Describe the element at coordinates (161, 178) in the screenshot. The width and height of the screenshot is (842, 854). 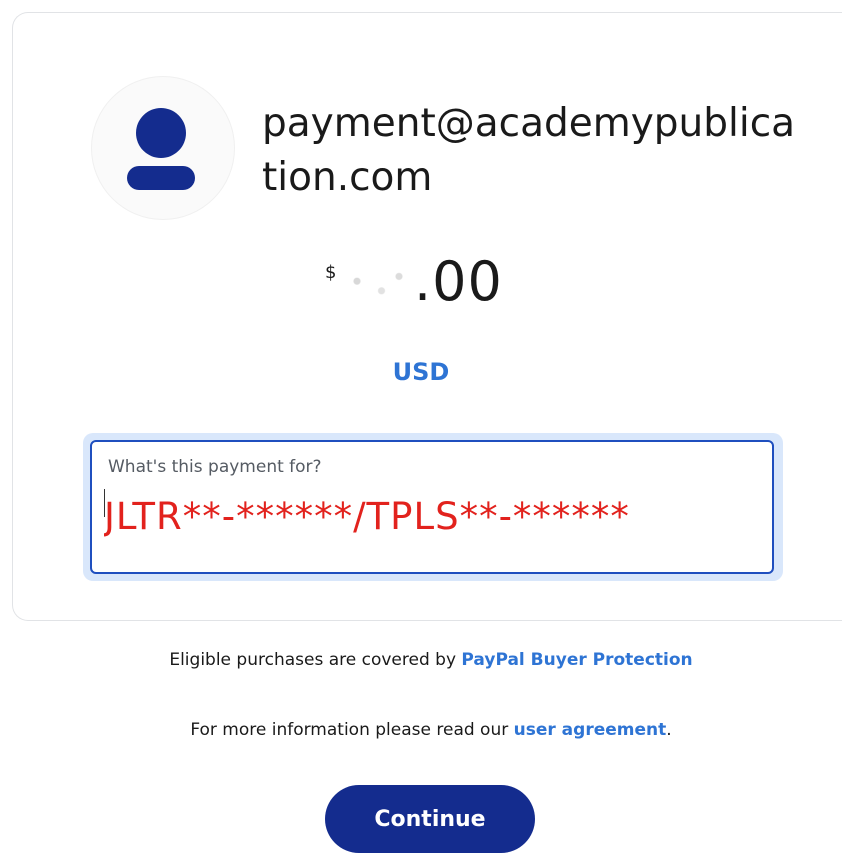
I see `user-icon-body` at that location.